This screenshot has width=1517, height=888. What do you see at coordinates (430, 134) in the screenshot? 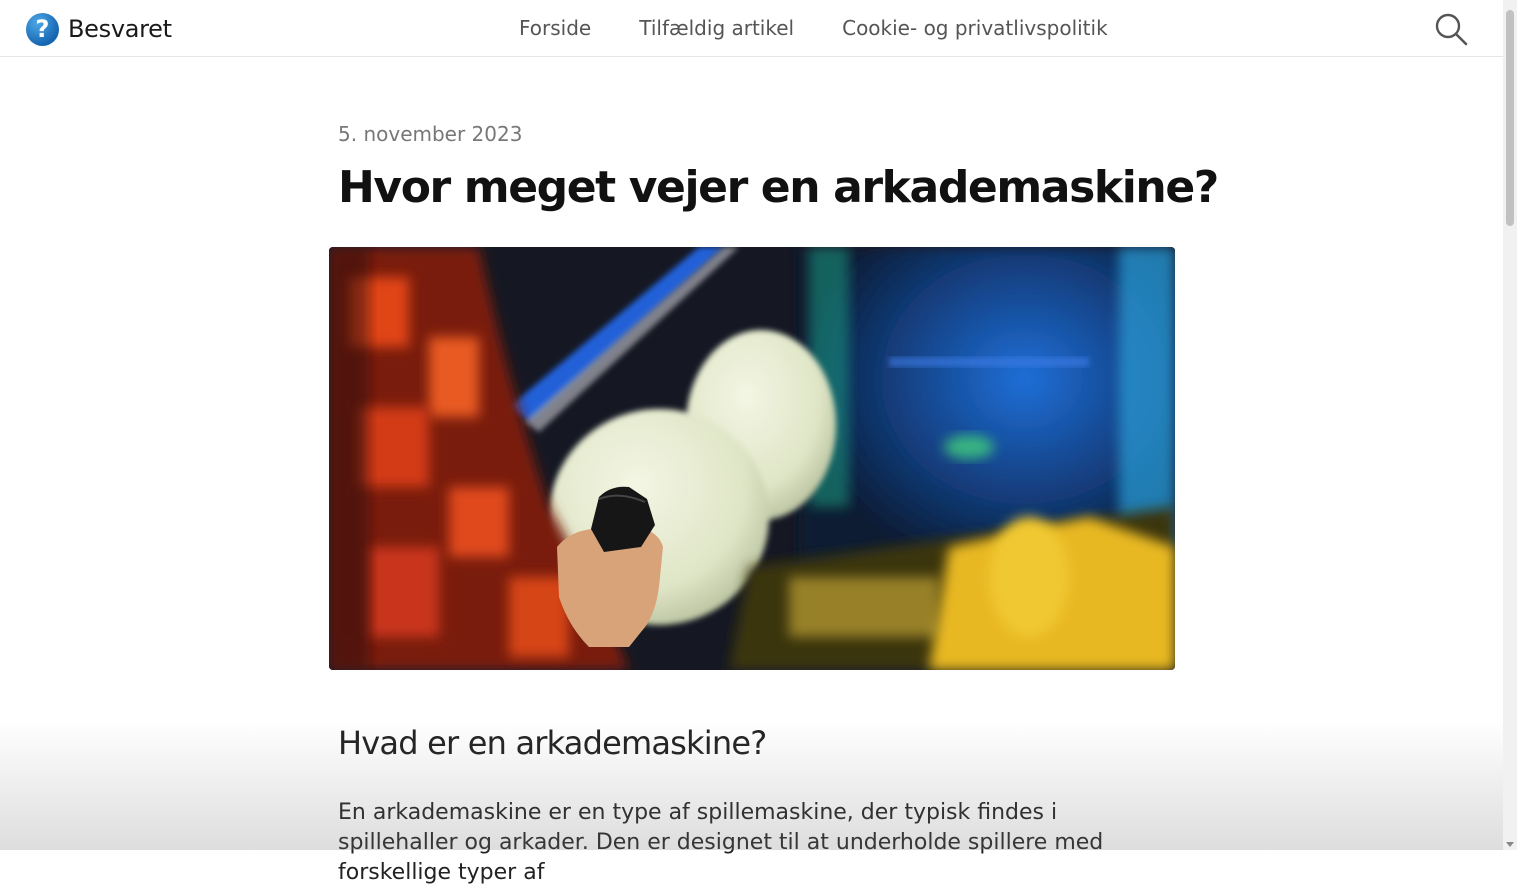
I see `article-date: 5. november 2023` at bounding box center [430, 134].